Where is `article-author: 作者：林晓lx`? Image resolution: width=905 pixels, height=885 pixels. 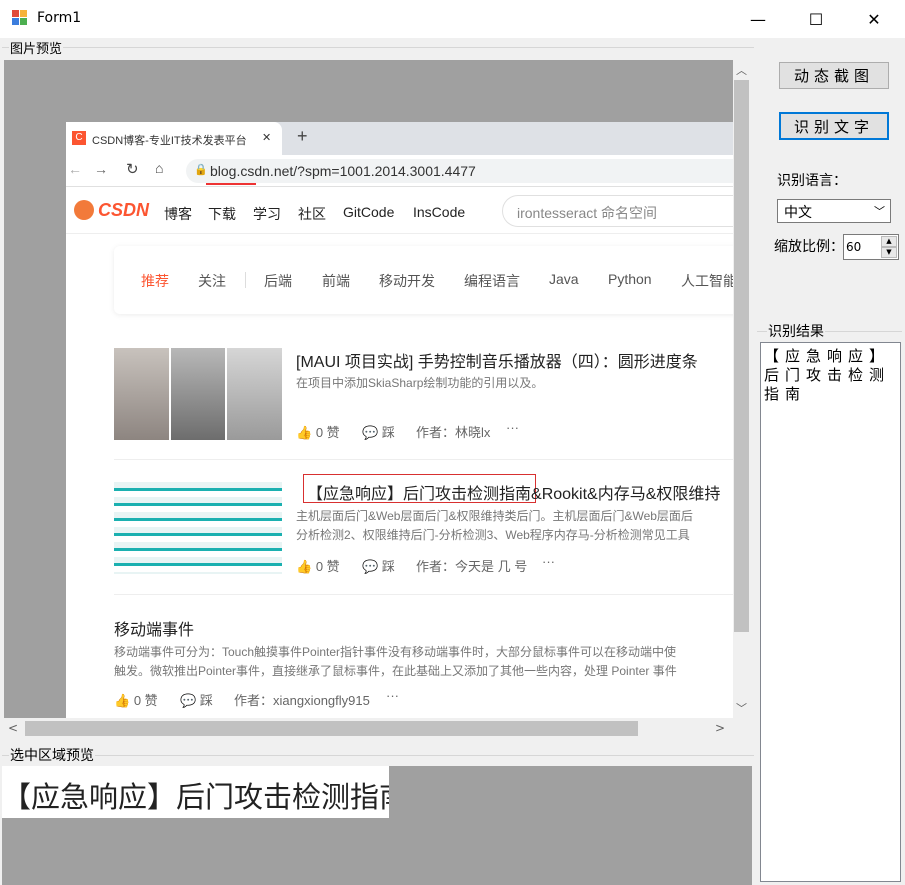
article-author: 作者：林晓lx is located at coordinates (453, 432).